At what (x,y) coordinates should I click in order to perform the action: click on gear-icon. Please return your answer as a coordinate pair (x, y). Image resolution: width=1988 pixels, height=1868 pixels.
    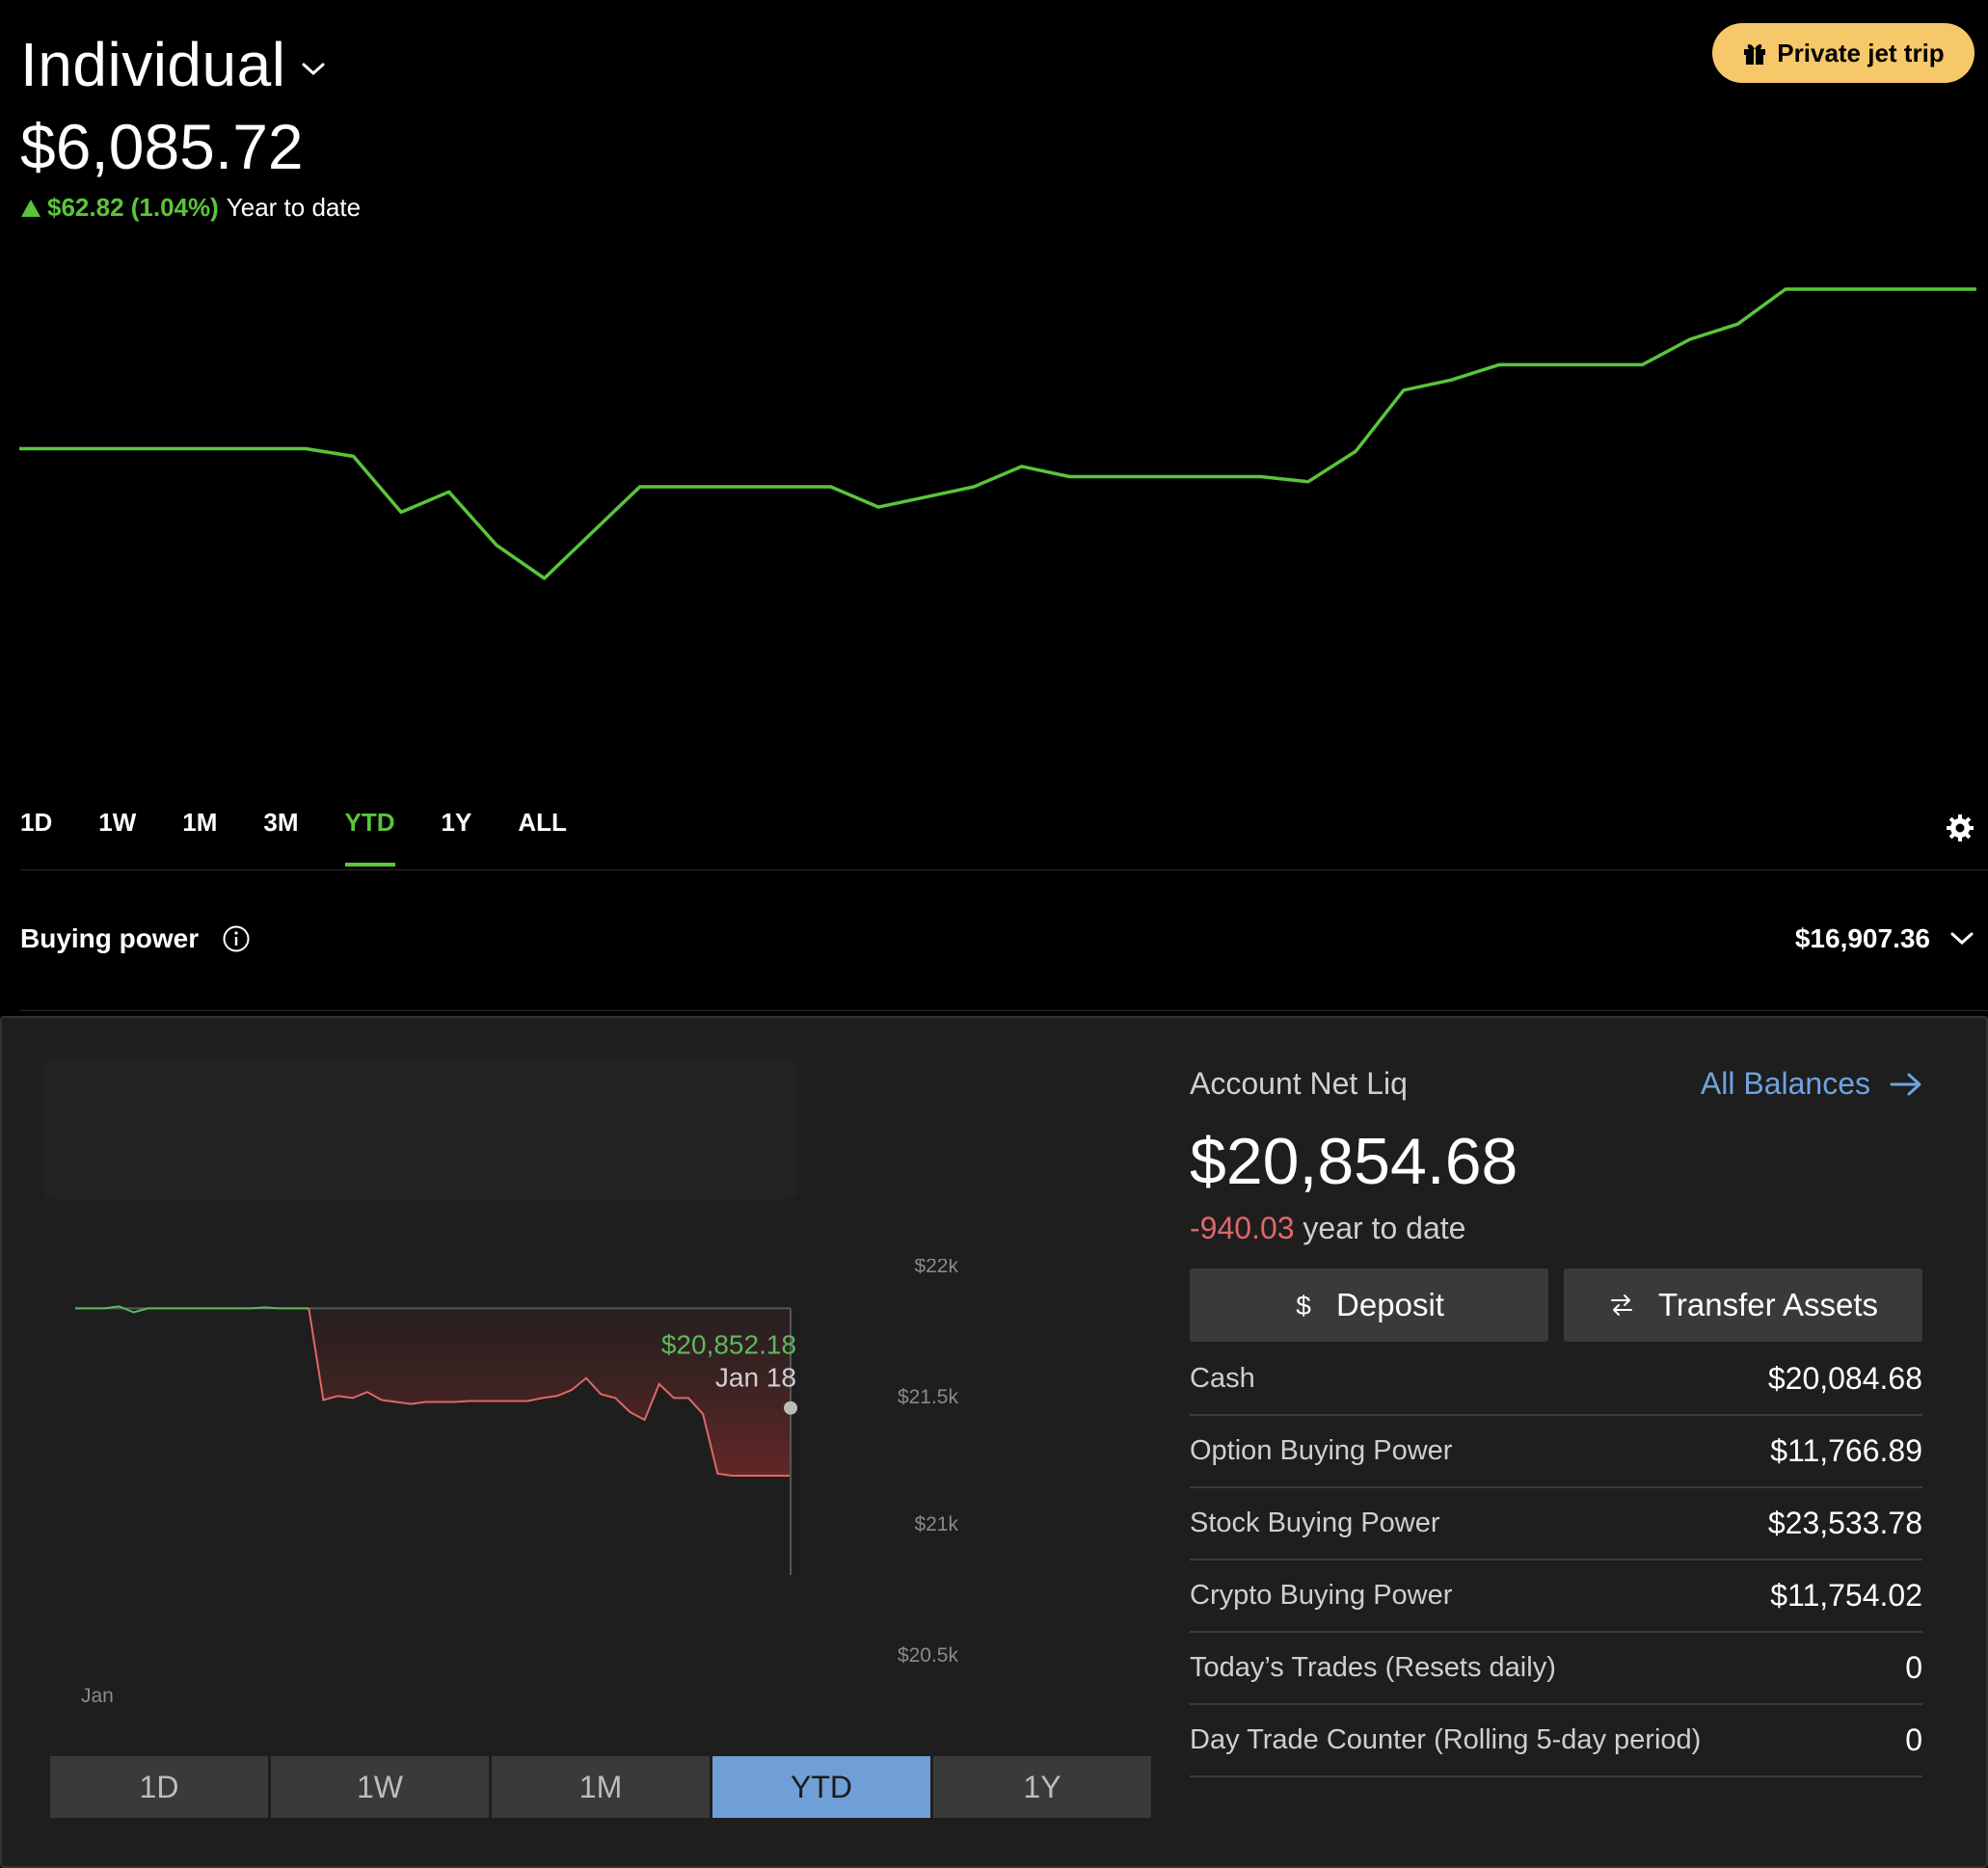
    Looking at the image, I should click on (1960, 828).